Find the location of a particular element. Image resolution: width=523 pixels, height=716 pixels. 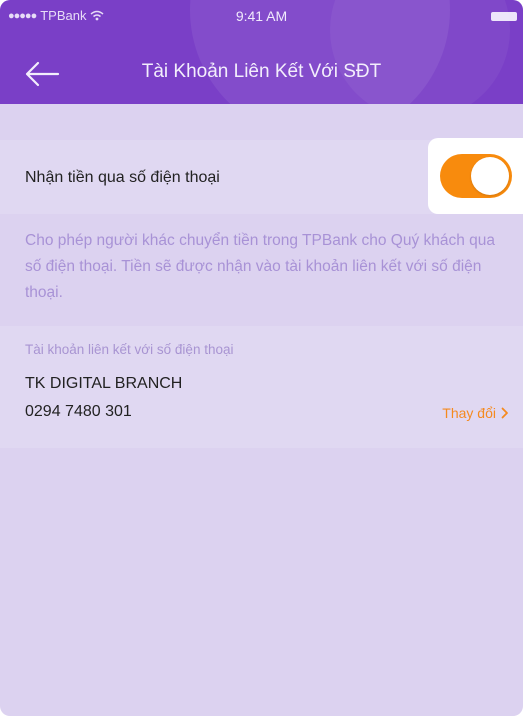

receive-by-phone-toggle is located at coordinates (476, 176).